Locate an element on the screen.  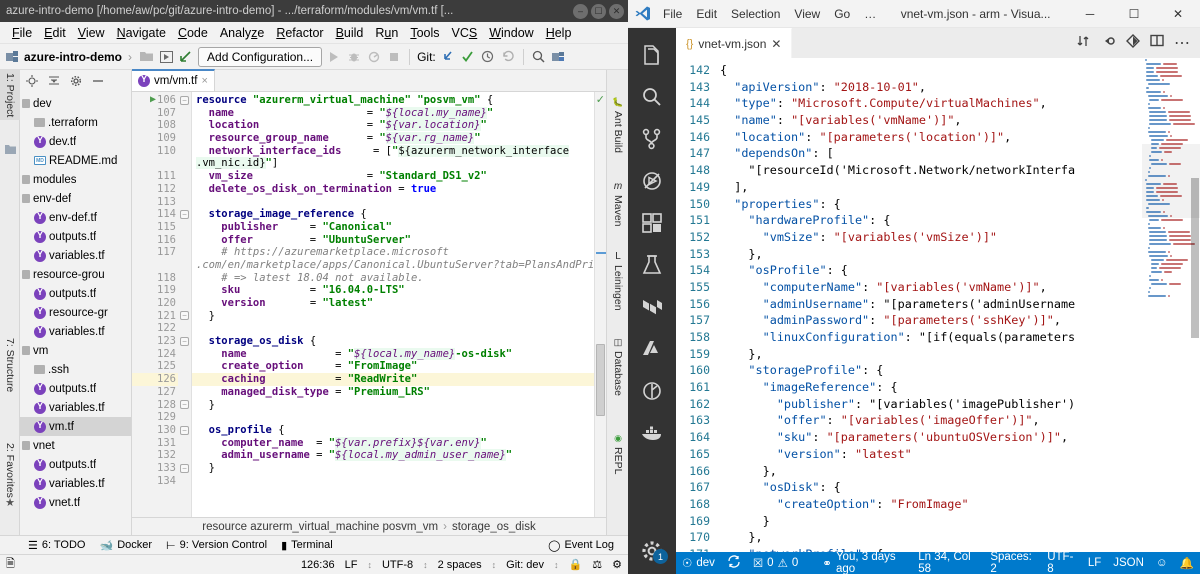
testing-icon is located at coordinates (652, 265).